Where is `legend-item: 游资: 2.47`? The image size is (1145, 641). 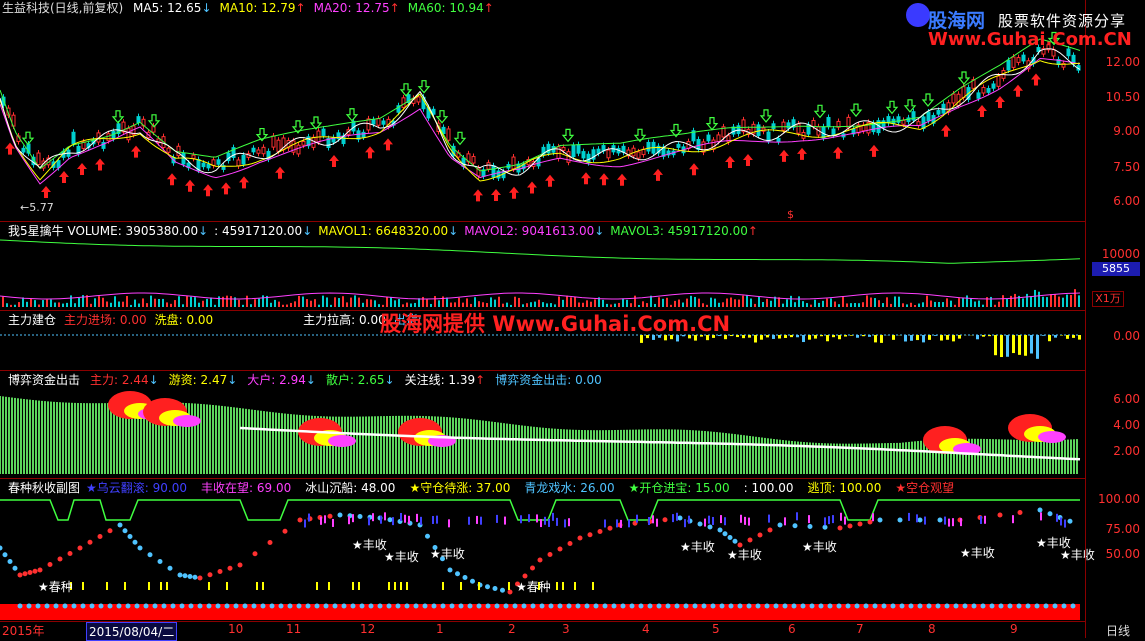
legend-item: 游资: 2.47 is located at coordinates (198, 380).